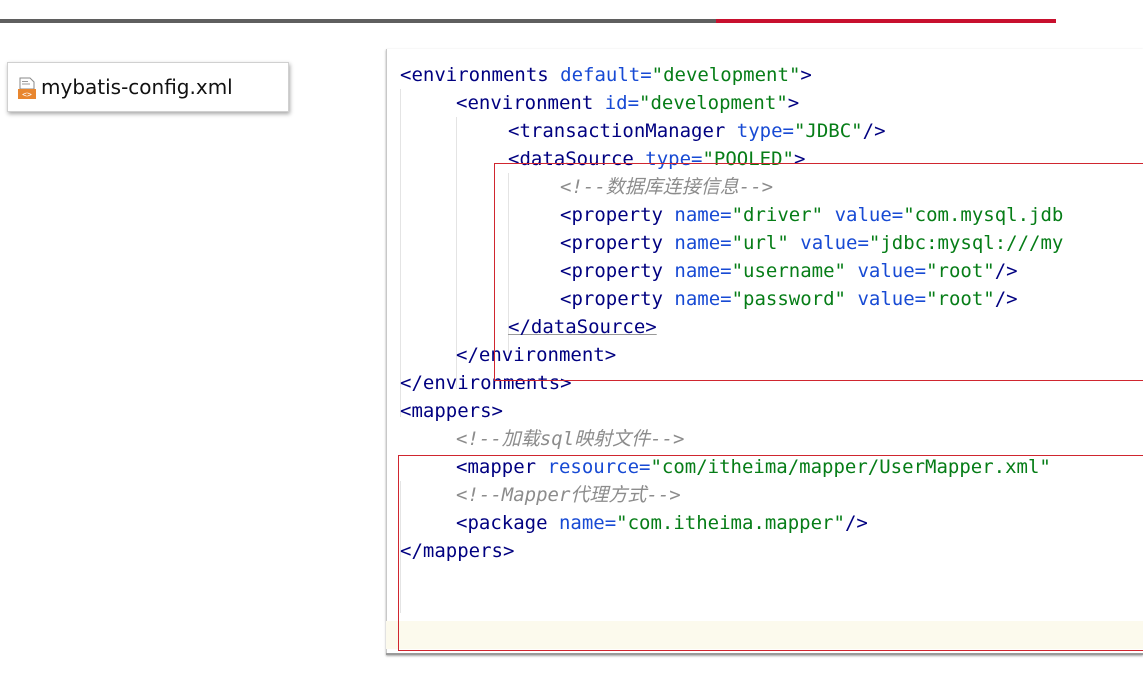 The width and height of the screenshot is (1143, 693). What do you see at coordinates (570, 439) in the screenshot?
I see `code-comment: <!--加载sql映射文件-->` at bounding box center [570, 439].